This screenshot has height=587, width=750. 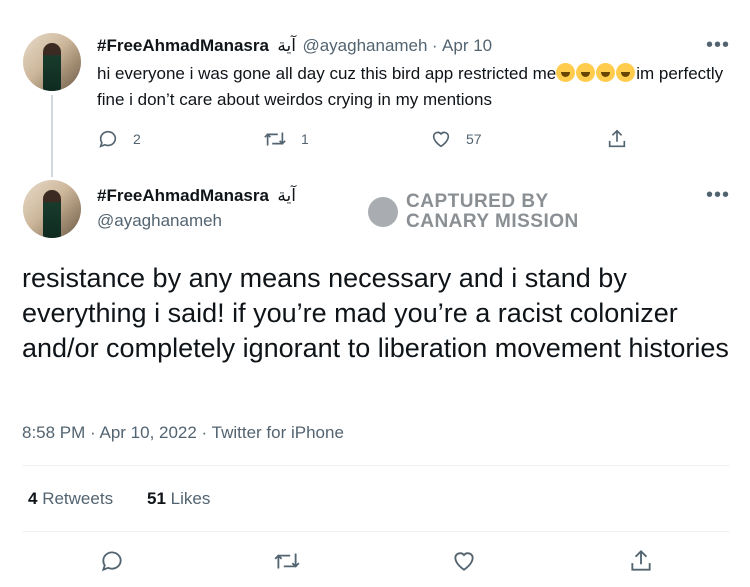 I want to click on reply-count: 2, so click(x=137, y=139).